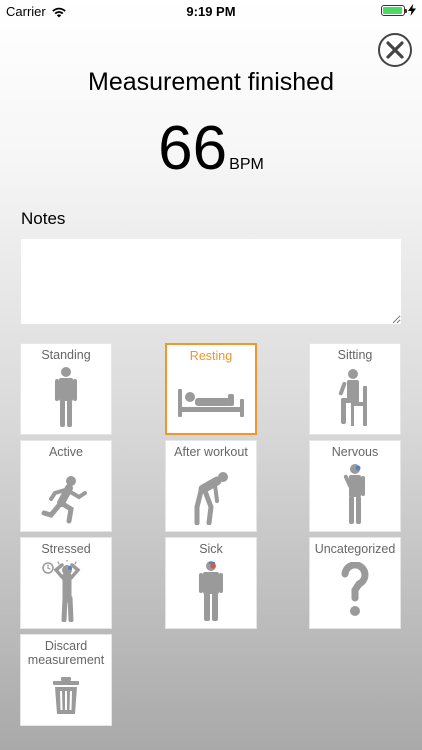 The height and width of the screenshot is (750, 422). What do you see at coordinates (193, 148) in the screenshot?
I see `bpm-value: 66` at bounding box center [193, 148].